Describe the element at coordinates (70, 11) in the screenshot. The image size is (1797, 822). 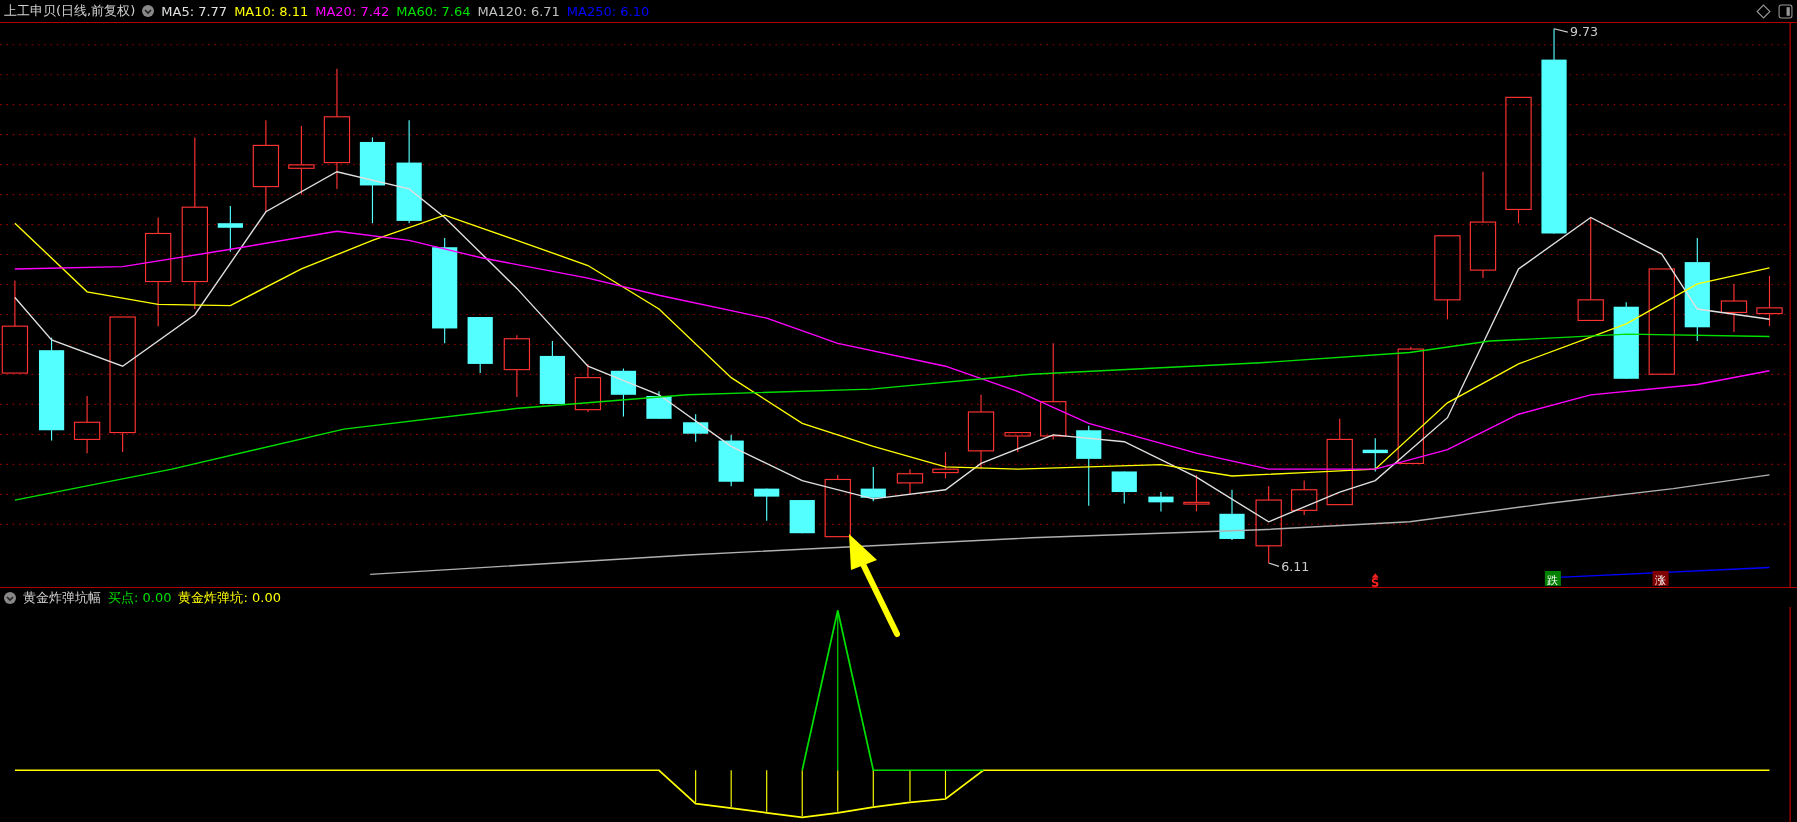
I see `chart-title: 上工申贝(日线,前复权)` at that location.